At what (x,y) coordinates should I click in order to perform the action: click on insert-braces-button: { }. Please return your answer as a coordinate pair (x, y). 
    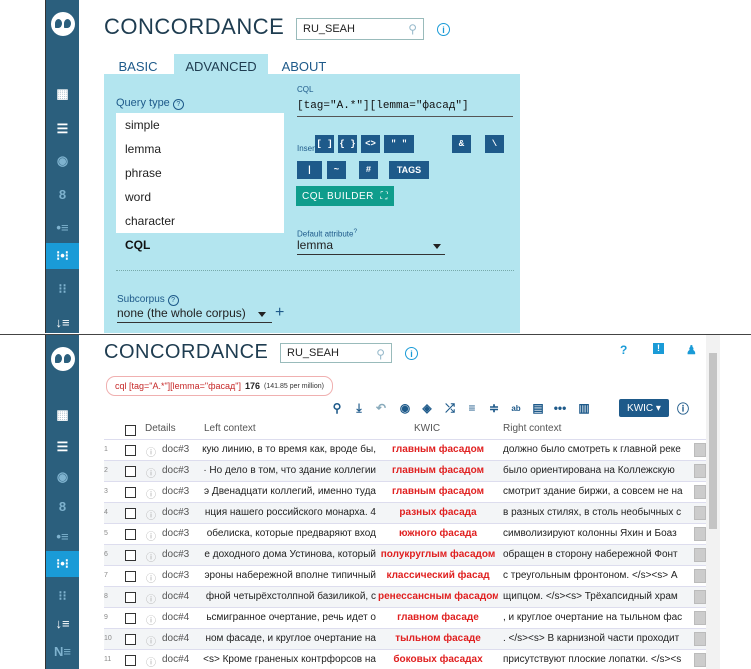
    Looking at the image, I should click on (347, 144).